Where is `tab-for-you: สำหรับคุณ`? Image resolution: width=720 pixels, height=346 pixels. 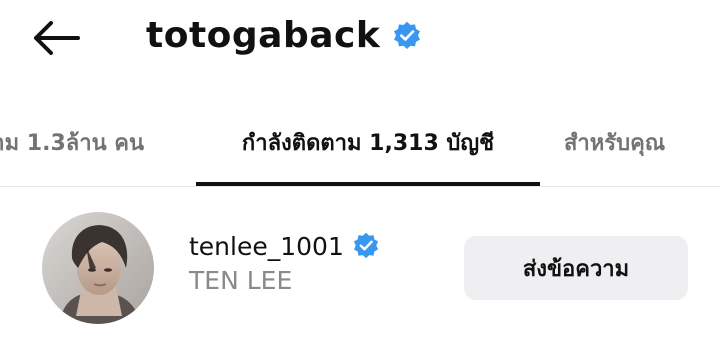
tab-for-you: สำหรับคุณ is located at coordinates (614, 142).